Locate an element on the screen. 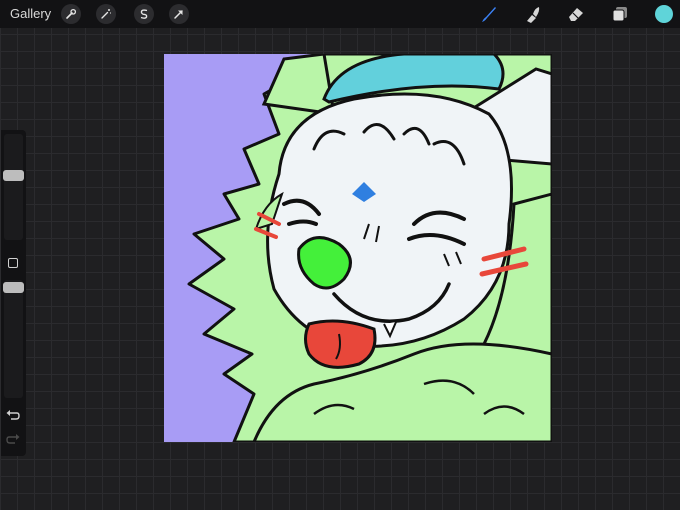 This screenshot has height=510, width=680. brush-icon is located at coordinates (489, 14).